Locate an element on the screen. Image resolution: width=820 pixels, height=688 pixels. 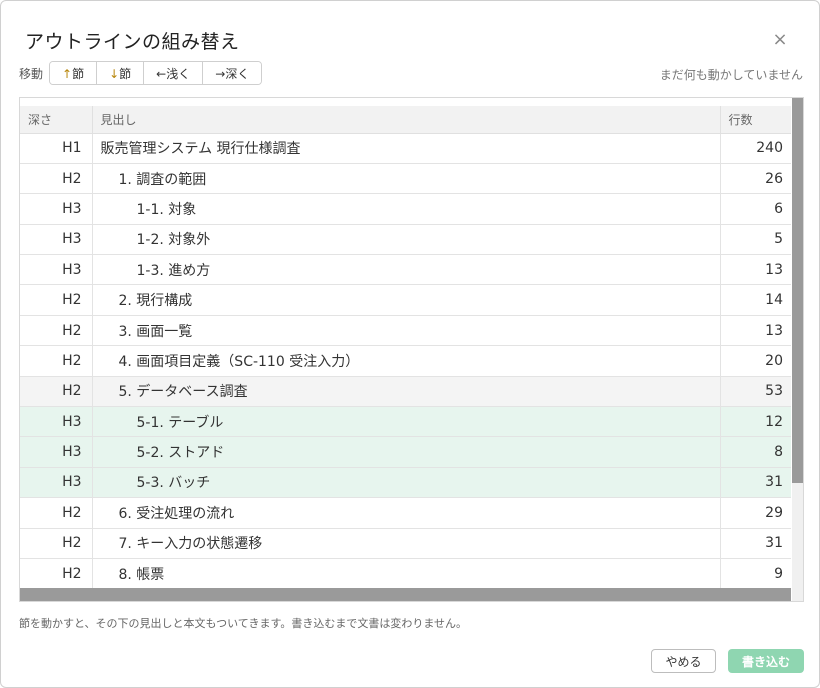
count-cell: 29 is located at coordinates (755, 513).